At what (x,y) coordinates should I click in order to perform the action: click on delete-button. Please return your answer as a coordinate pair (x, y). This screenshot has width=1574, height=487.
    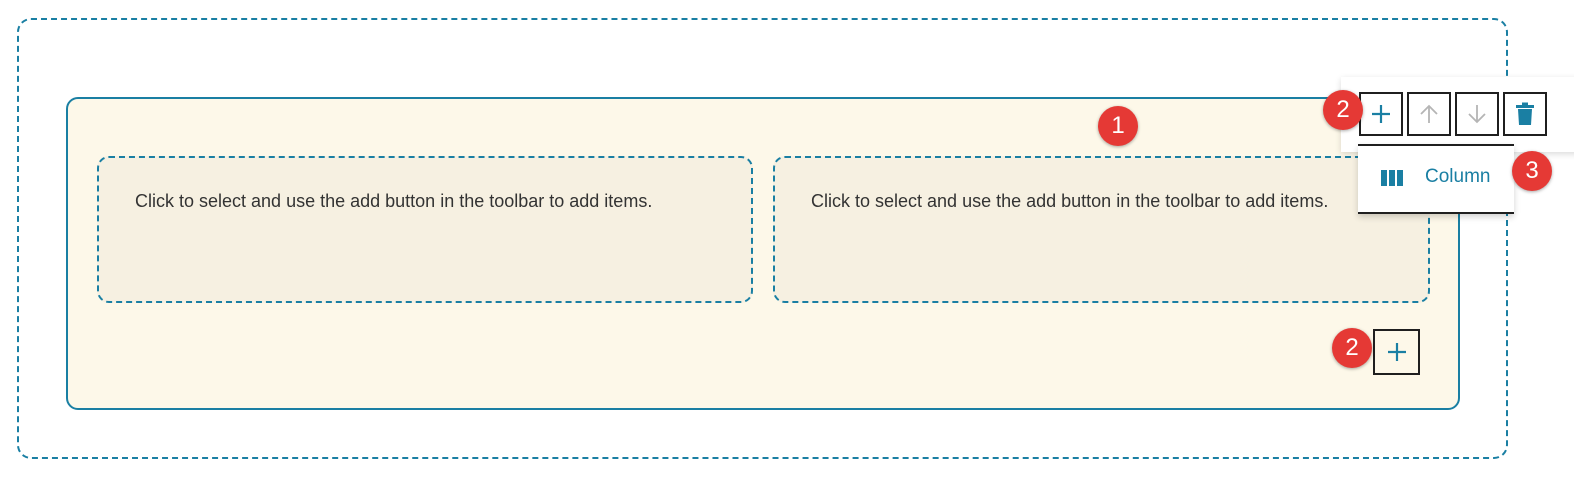
    Looking at the image, I should click on (1525, 114).